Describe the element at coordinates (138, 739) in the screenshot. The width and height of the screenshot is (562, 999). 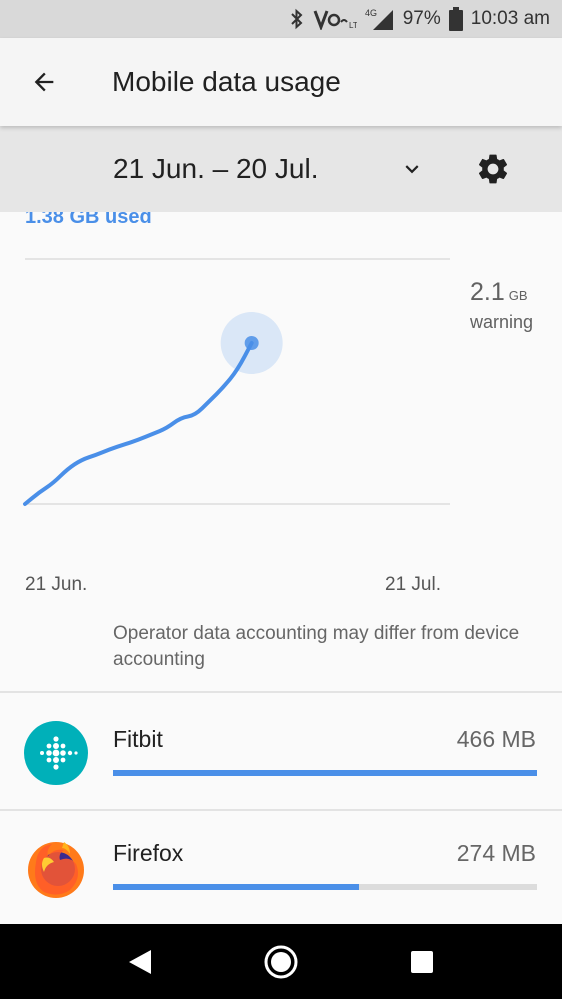
I see `app-name: Fitbit` at that location.